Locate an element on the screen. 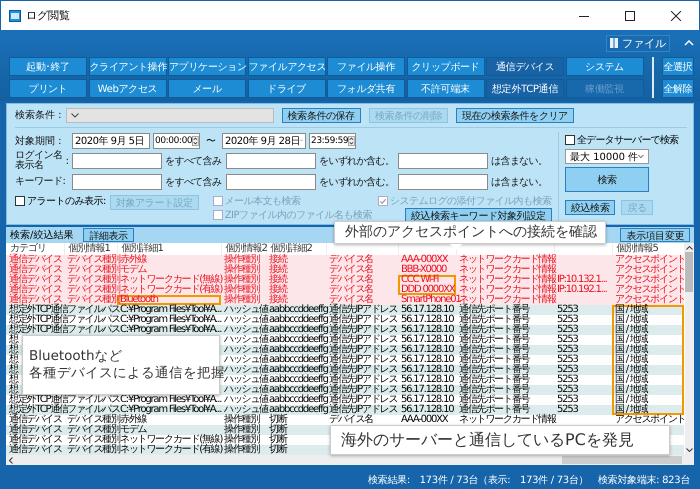 The image size is (700, 489). filter-button: ドライブ is located at coordinates (287, 88).